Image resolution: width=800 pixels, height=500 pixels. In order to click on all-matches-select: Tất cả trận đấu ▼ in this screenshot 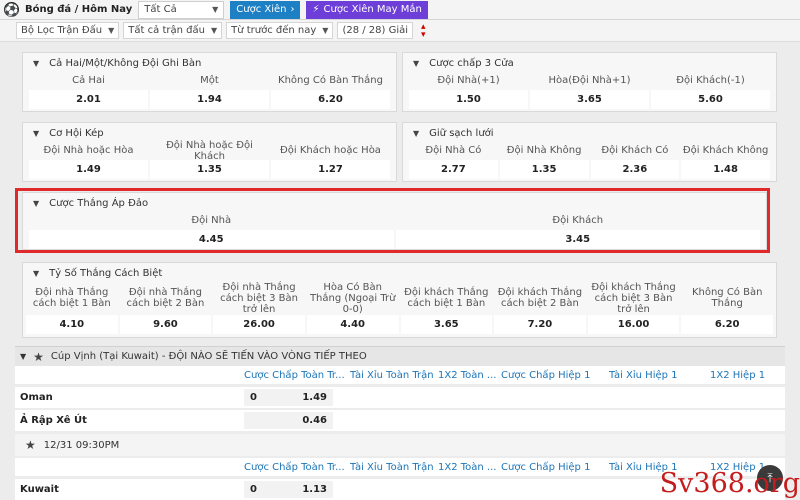, I will do `click(173, 30)`.